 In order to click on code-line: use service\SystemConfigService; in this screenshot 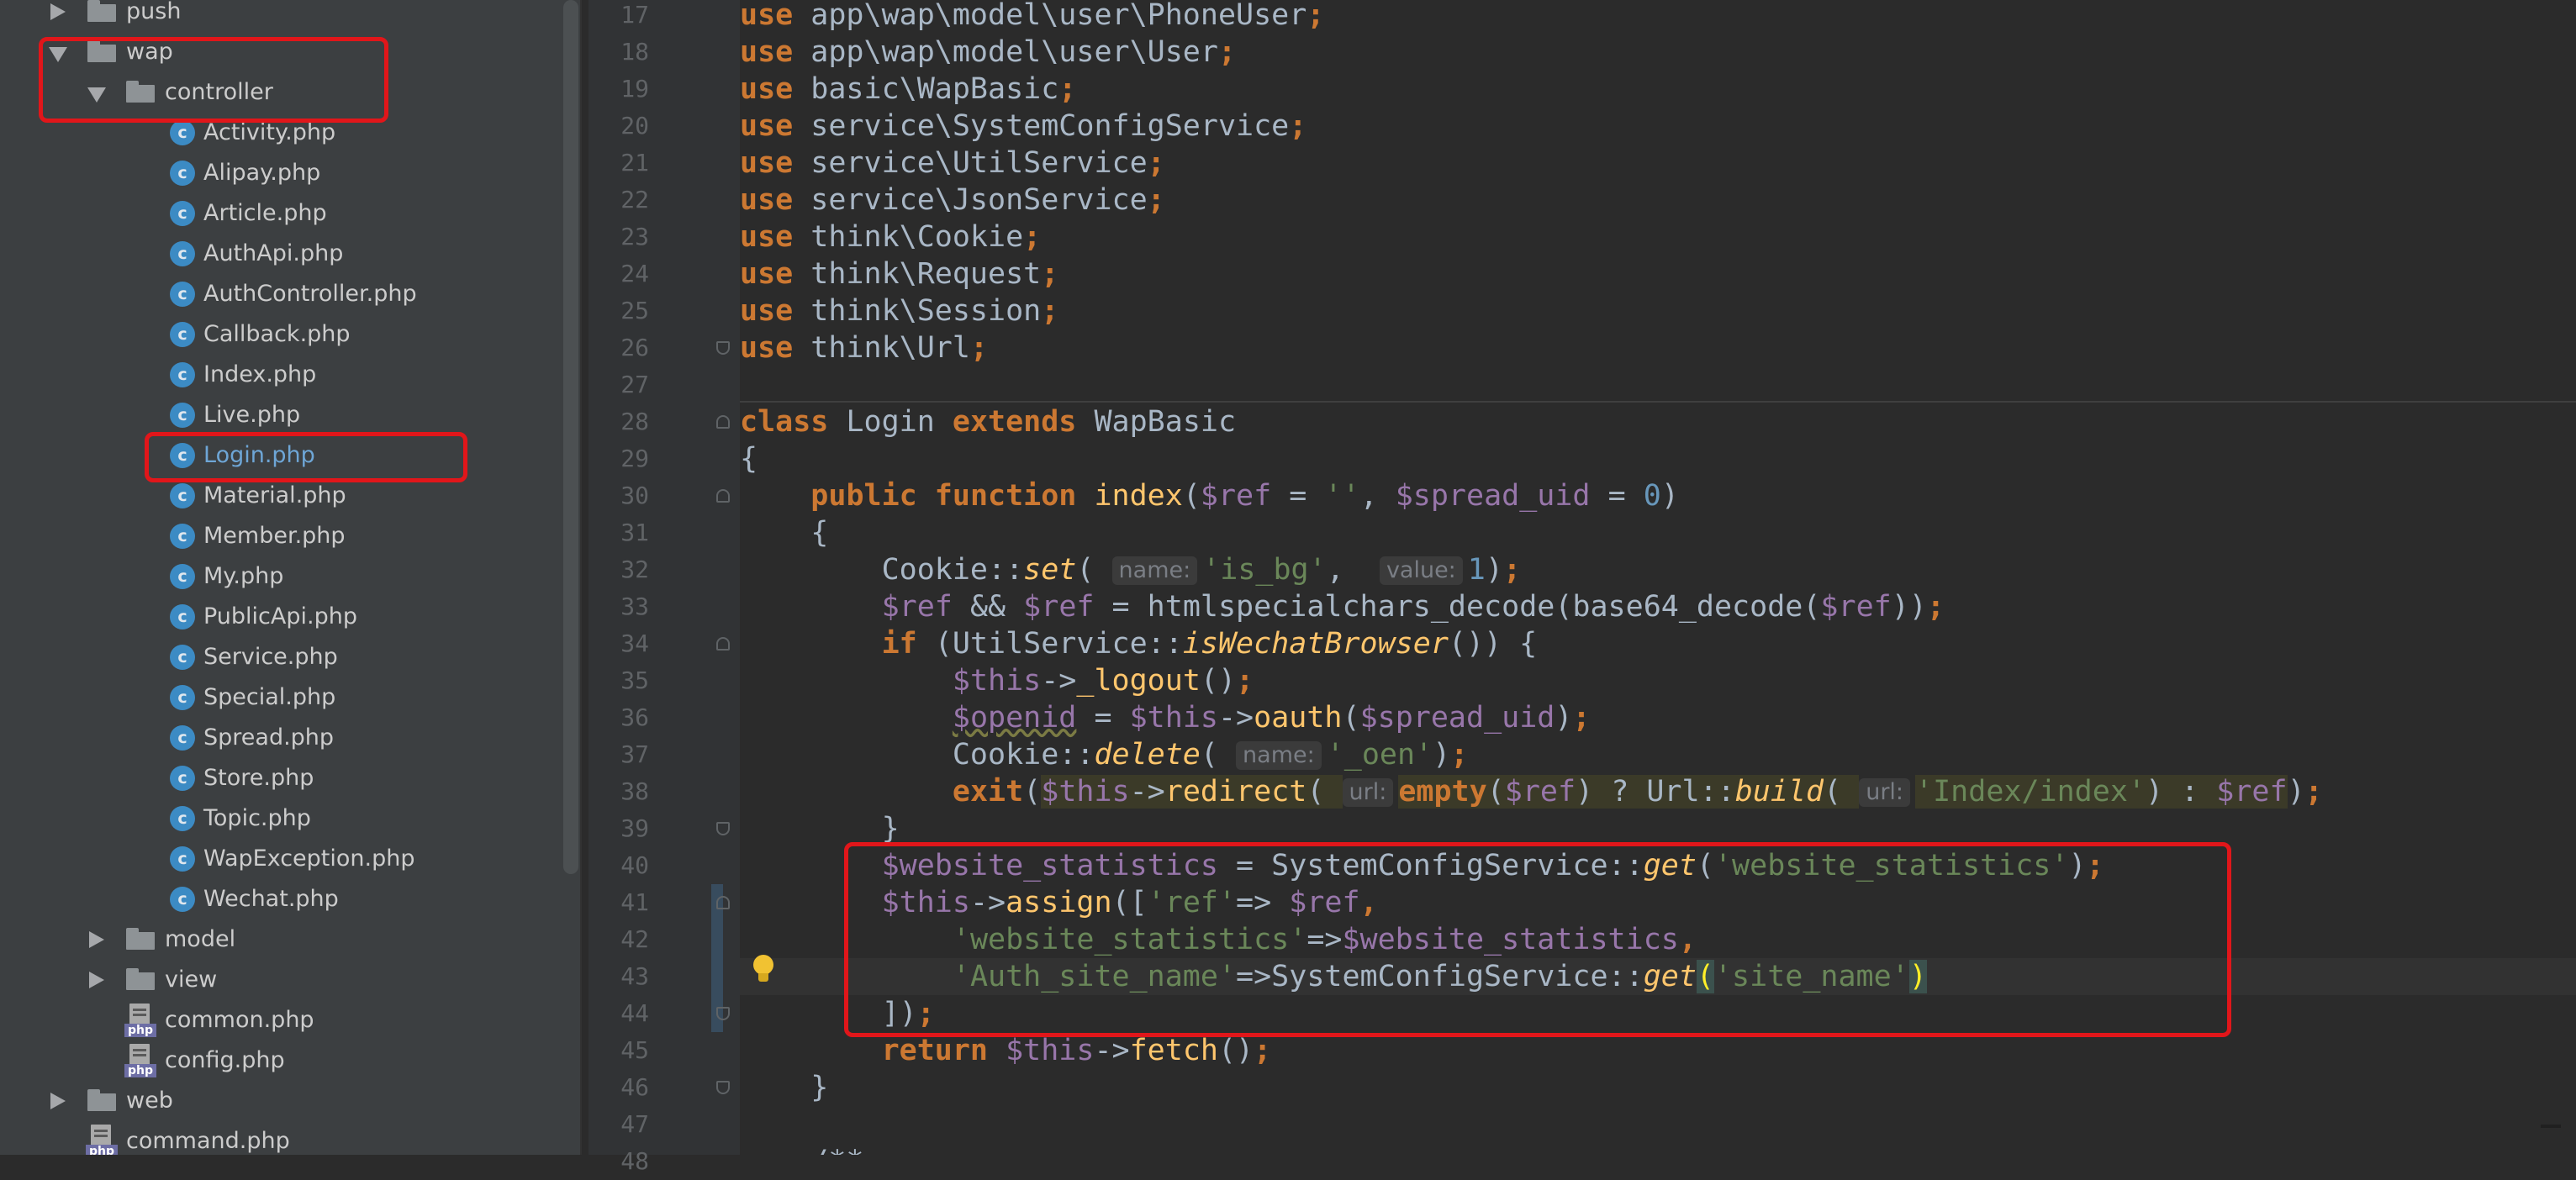, I will do `click(1658, 126)`.